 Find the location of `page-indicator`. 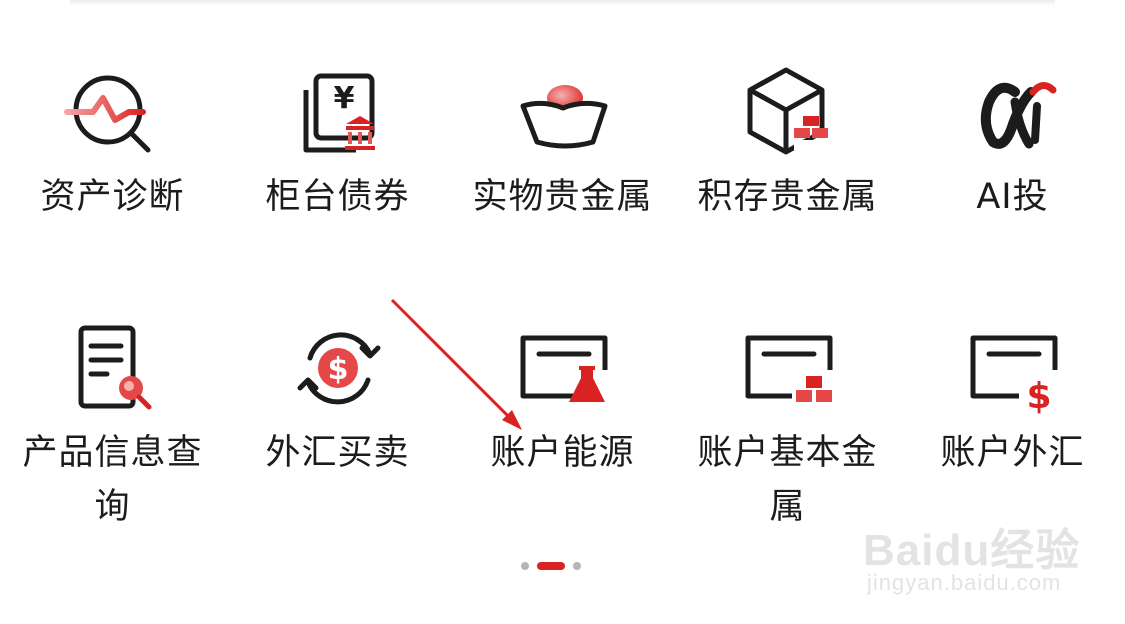

page-indicator is located at coordinates (551, 566).